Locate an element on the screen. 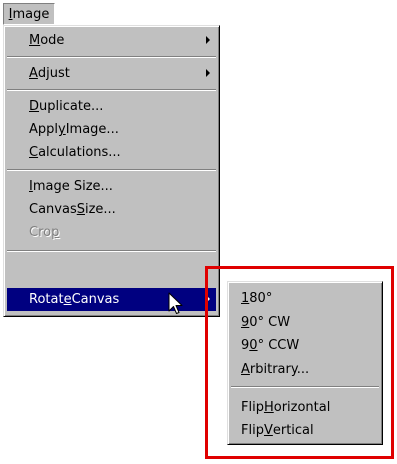  arrow-pointer-icon is located at coordinates (176, 306).